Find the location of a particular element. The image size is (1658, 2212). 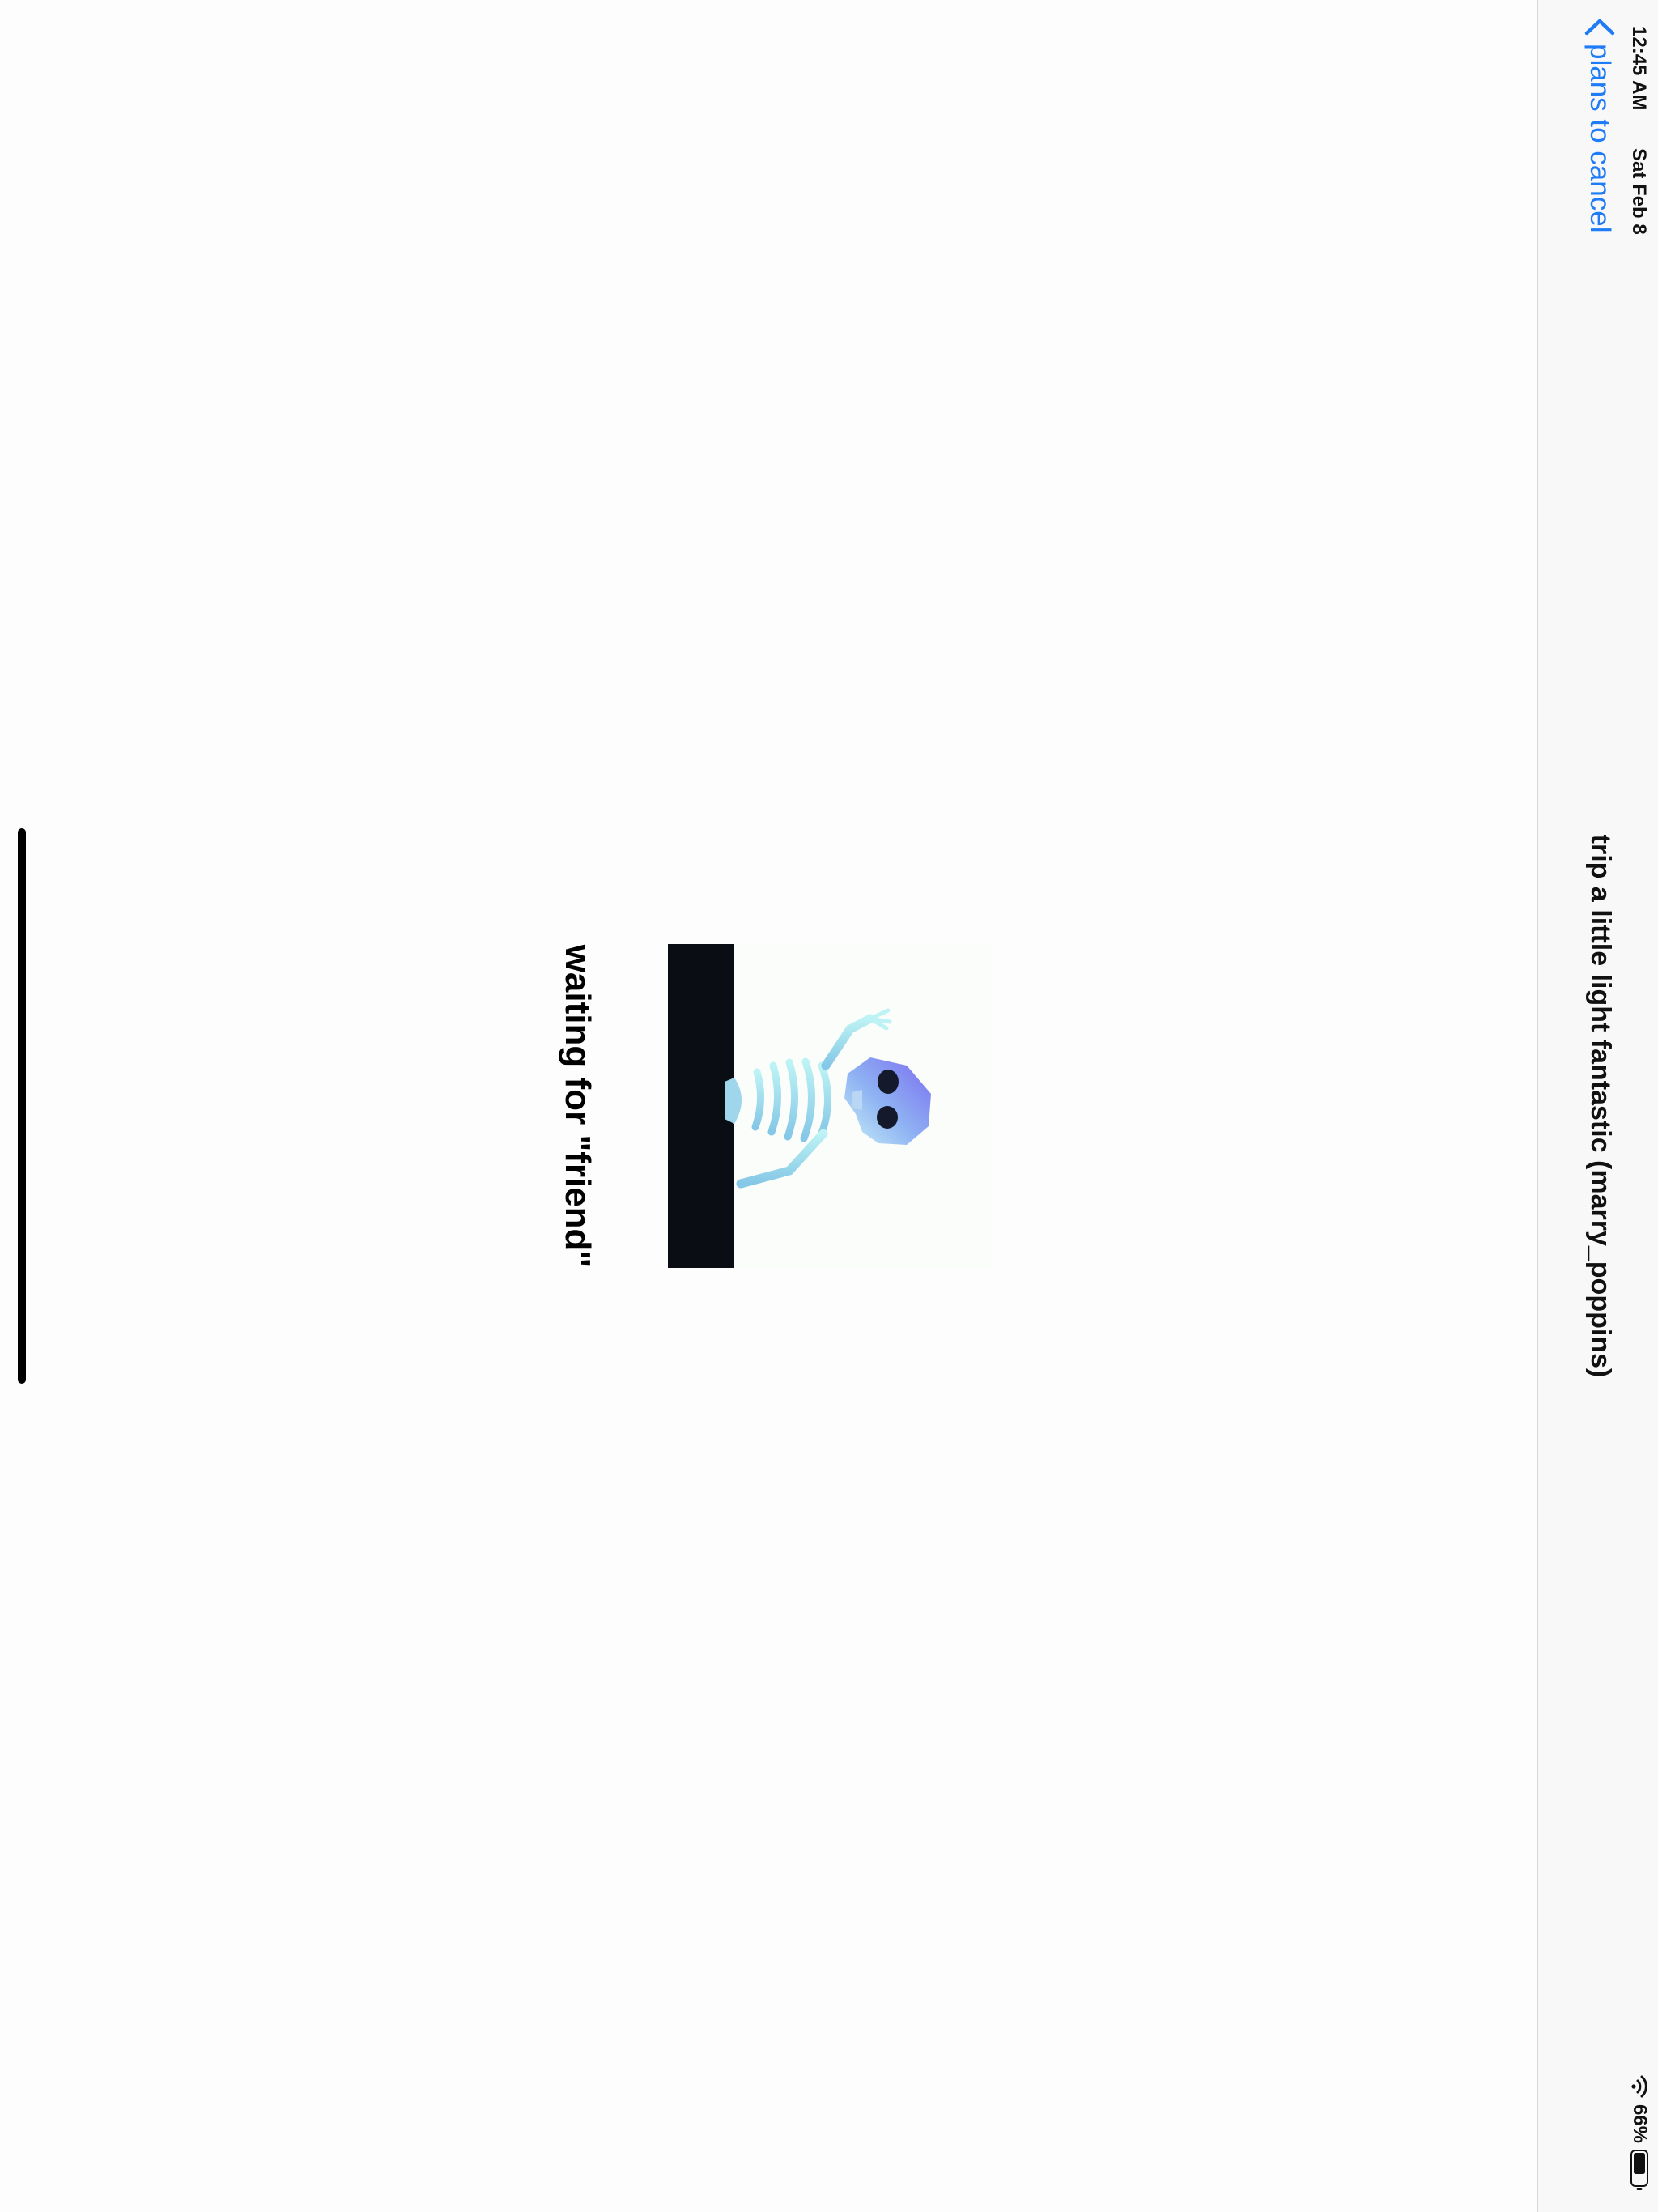

battery-percent: 66% is located at coordinates (1640, 2123).